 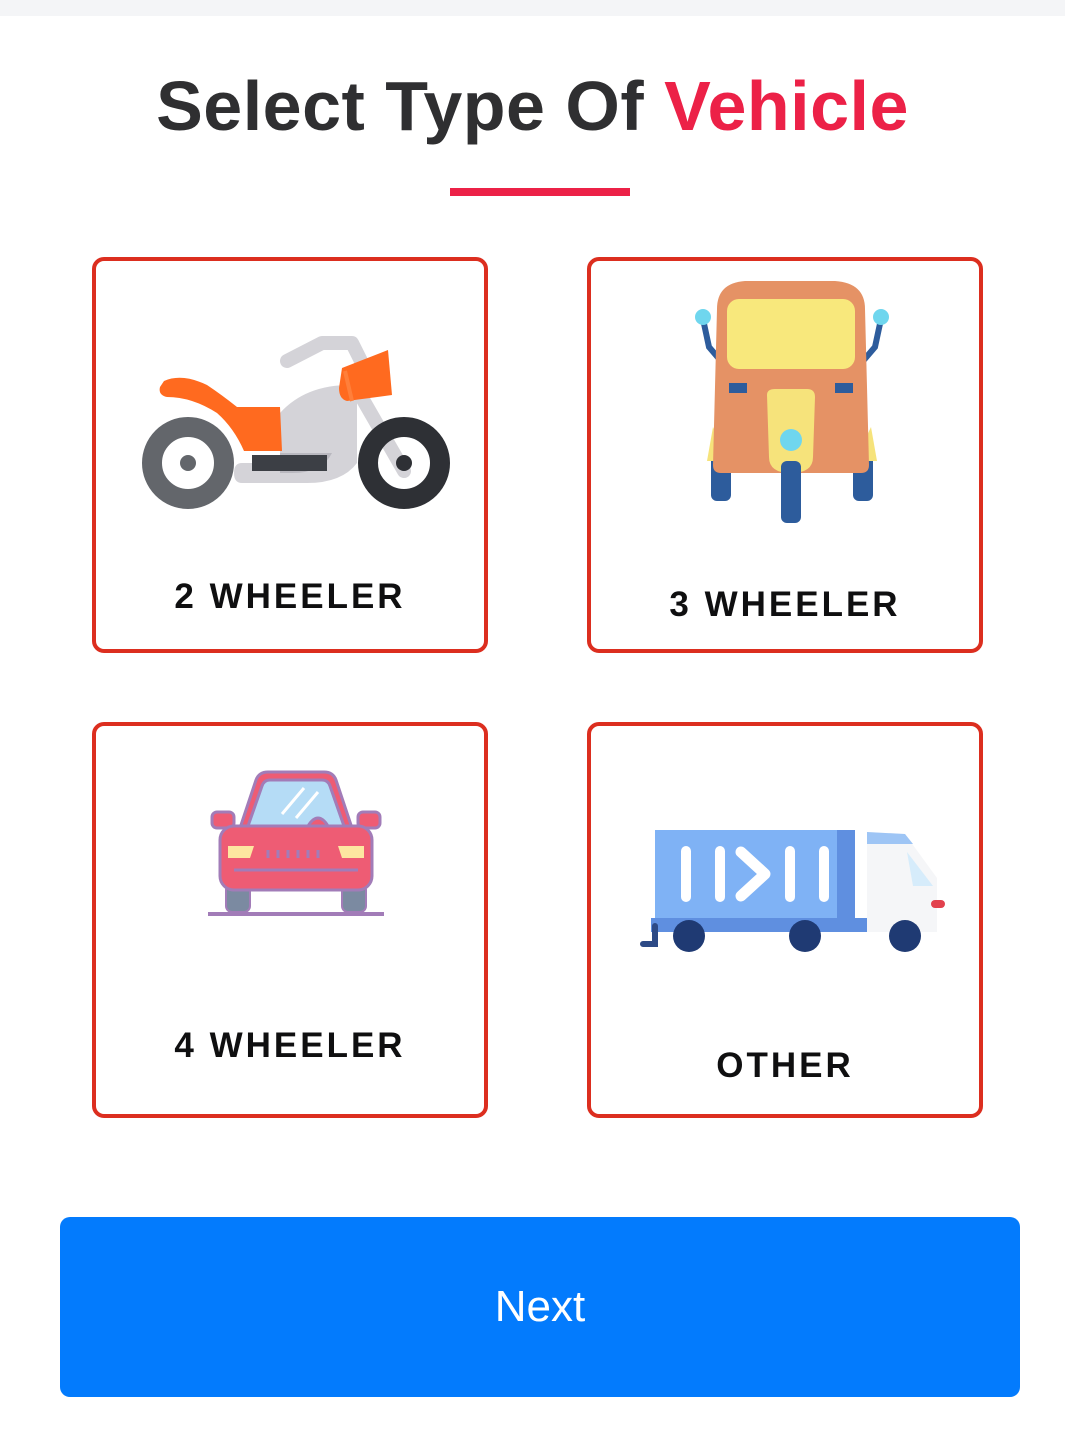 I want to click on motorcycle-icon, so click(x=296, y=422).